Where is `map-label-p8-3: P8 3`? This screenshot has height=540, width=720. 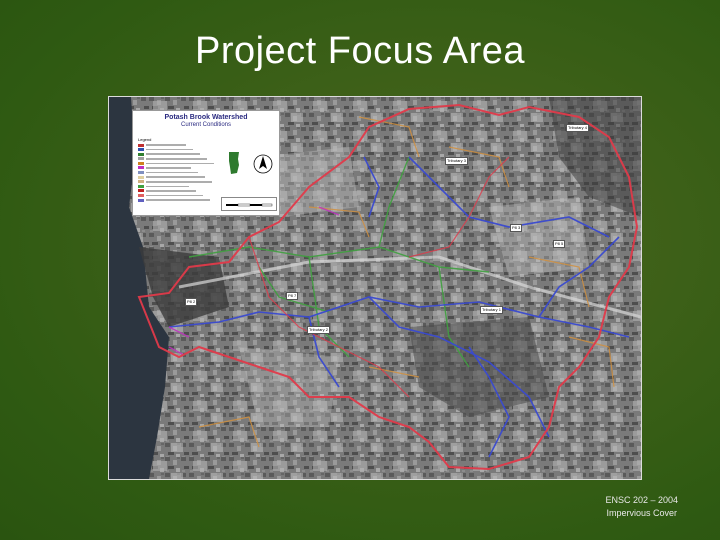 map-label-p8-3: P8 3 is located at coordinates (516, 228).